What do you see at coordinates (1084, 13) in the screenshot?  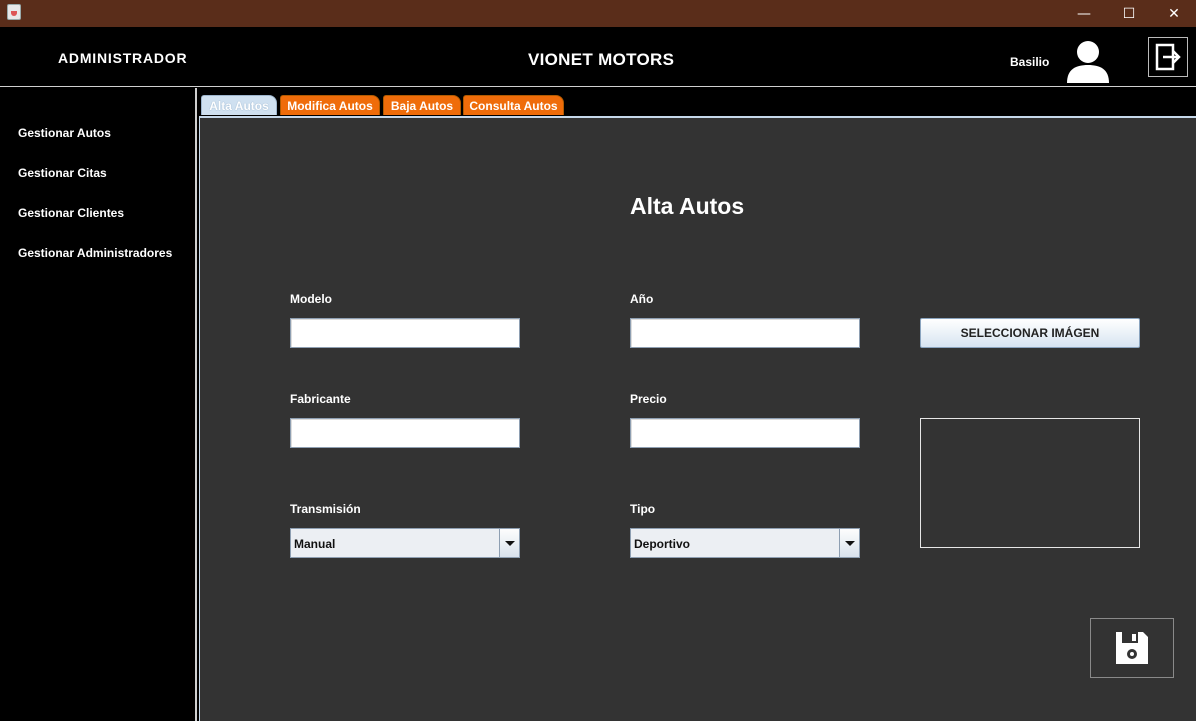 I see `minimize-button: —` at bounding box center [1084, 13].